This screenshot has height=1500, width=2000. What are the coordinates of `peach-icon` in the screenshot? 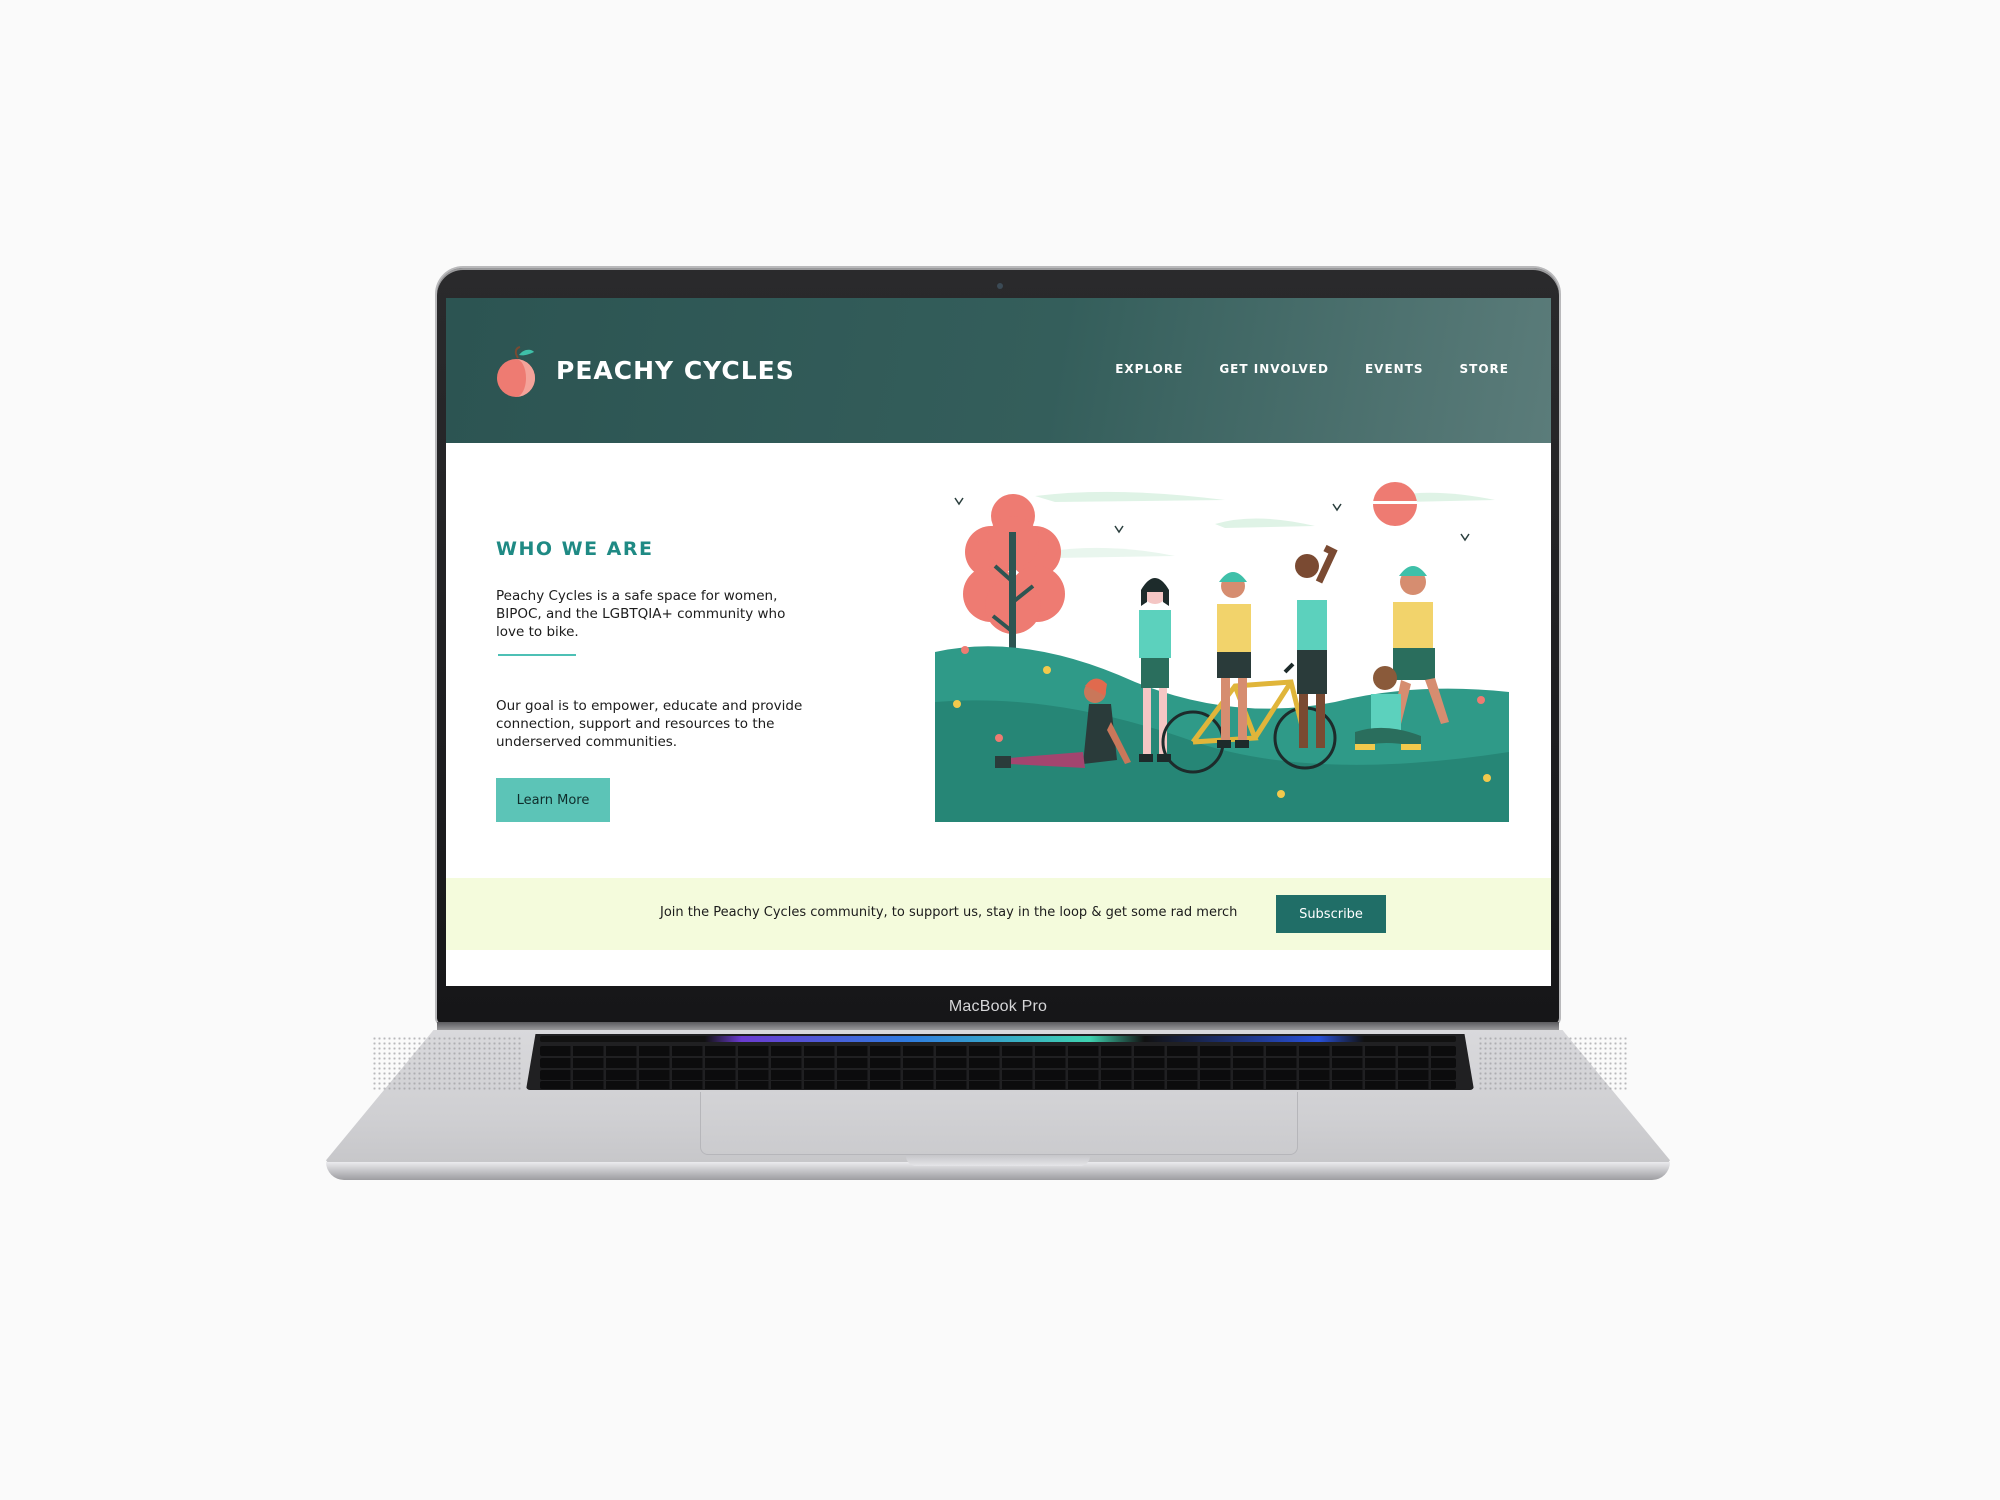 It's located at (518, 372).